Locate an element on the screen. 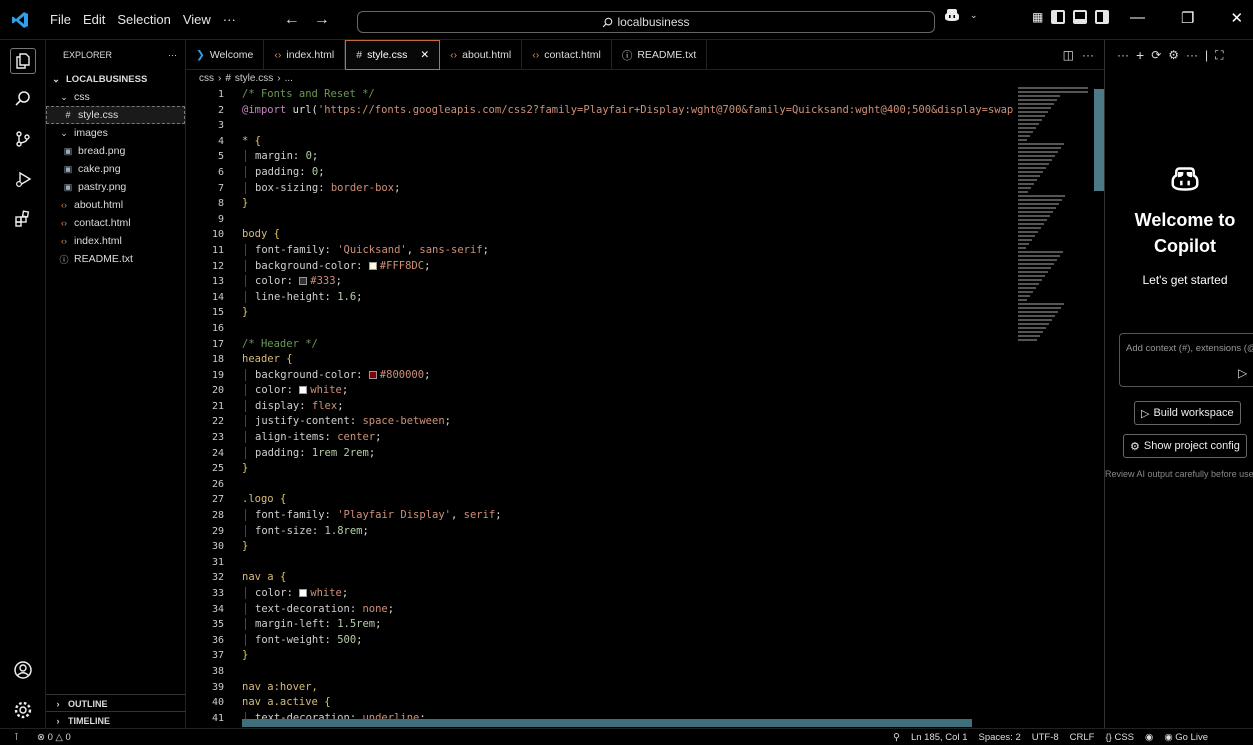 Image resolution: width=1253 pixels, height=745 pixels. timeline-section: › TIMELINE is located at coordinates (116, 720).